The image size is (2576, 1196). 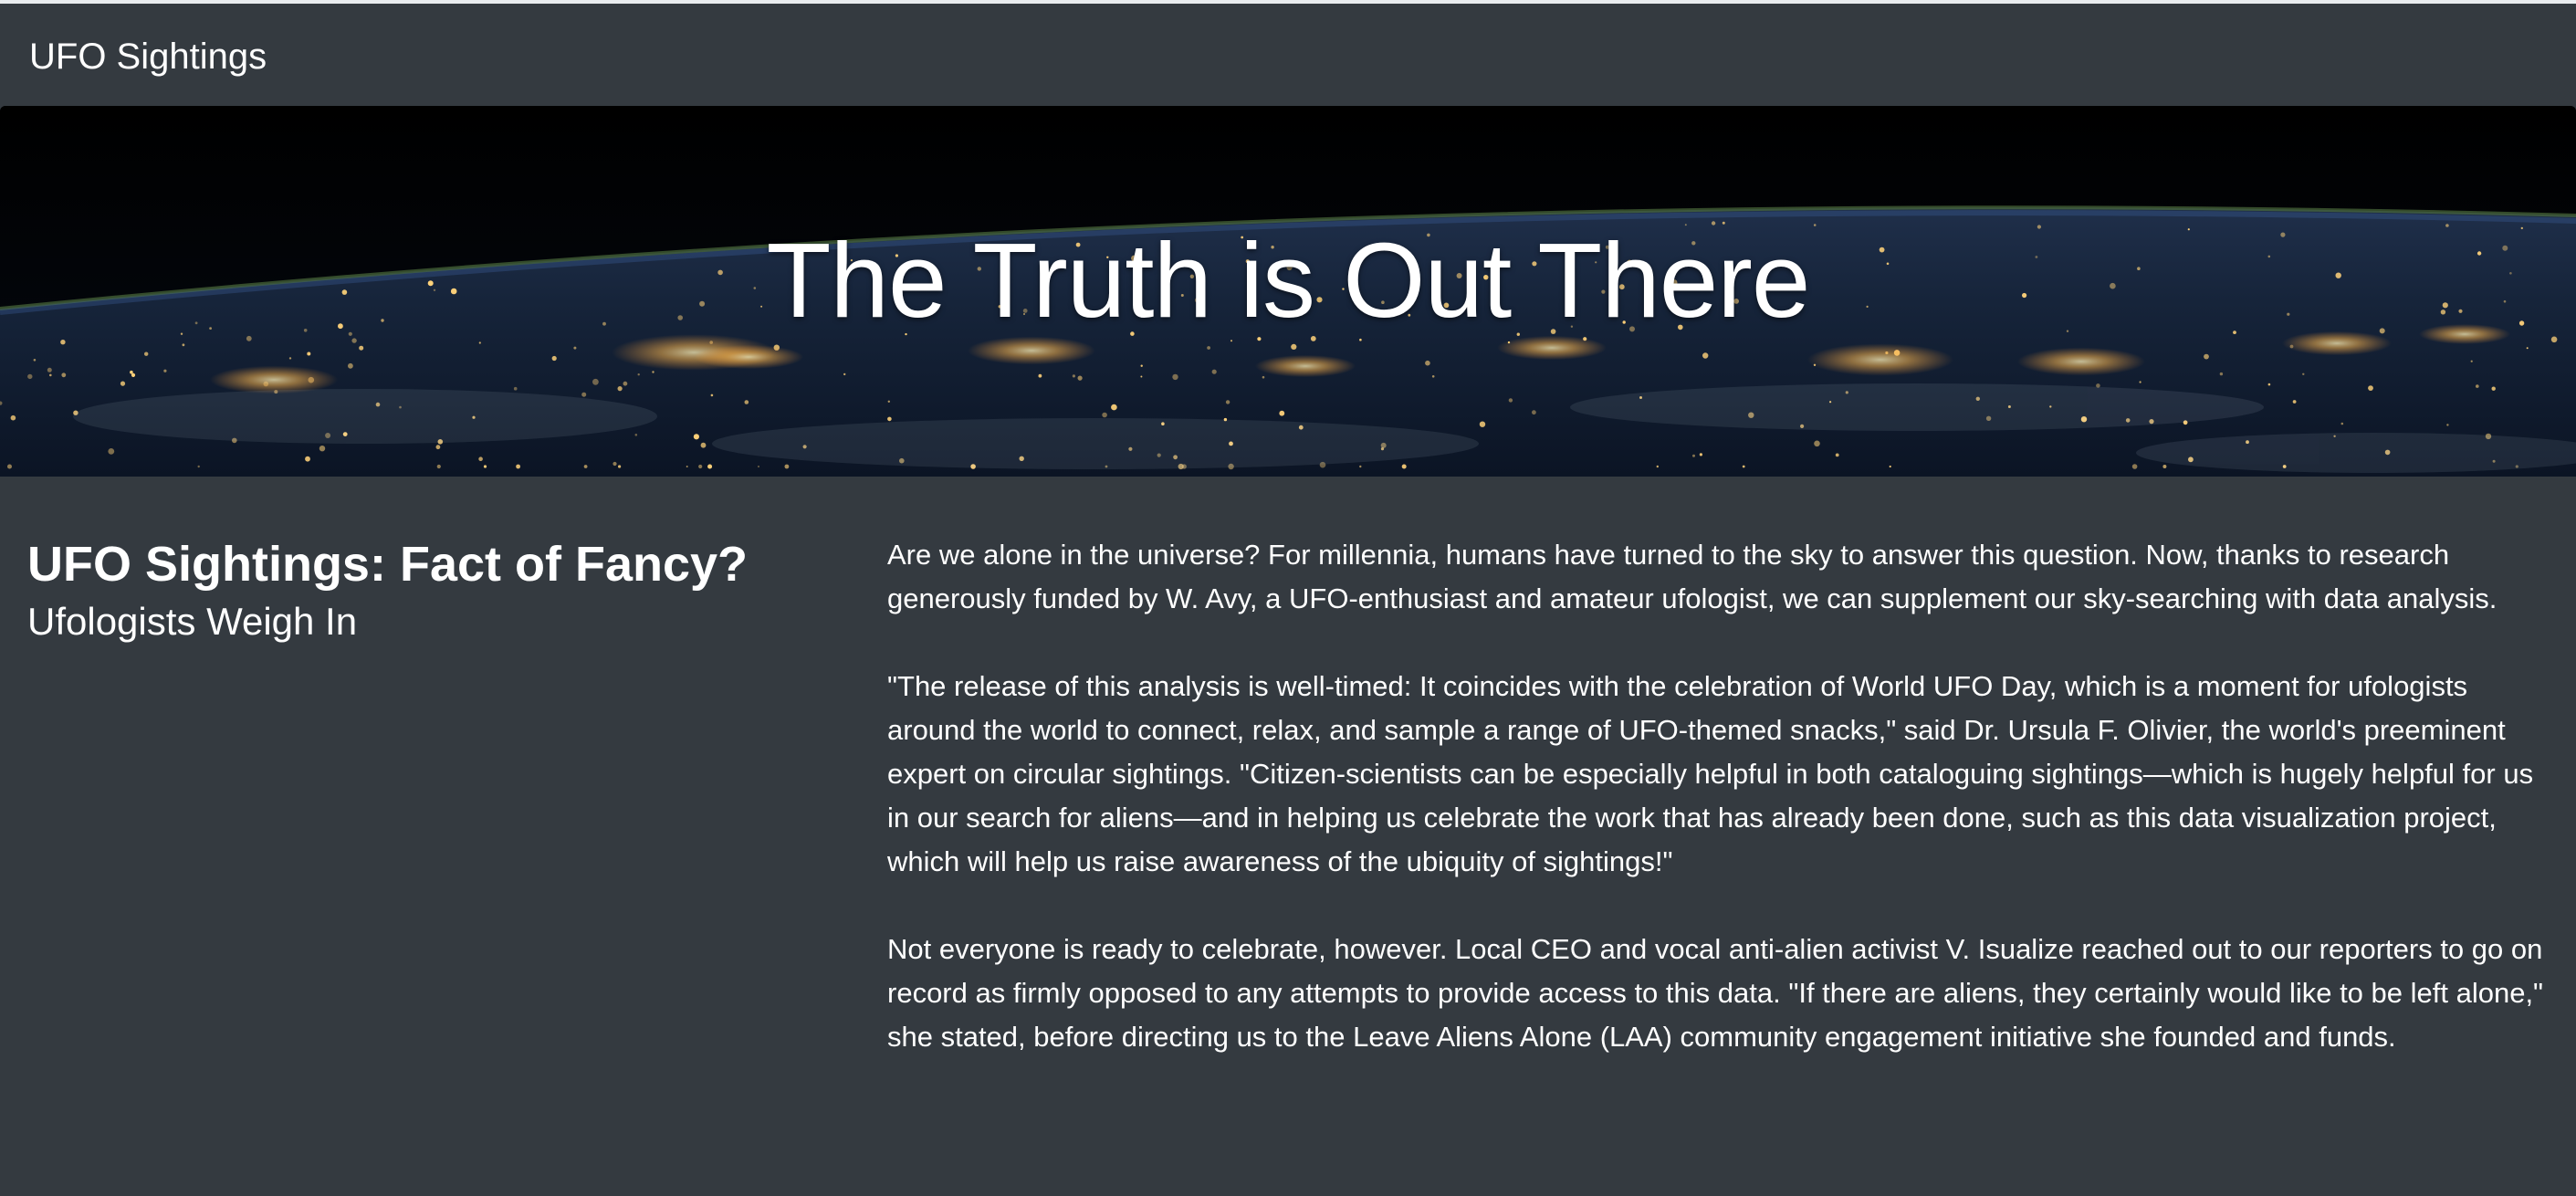 I want to click on article-subheadline: Ufologists Weigh In, so click(x=193, y=622).